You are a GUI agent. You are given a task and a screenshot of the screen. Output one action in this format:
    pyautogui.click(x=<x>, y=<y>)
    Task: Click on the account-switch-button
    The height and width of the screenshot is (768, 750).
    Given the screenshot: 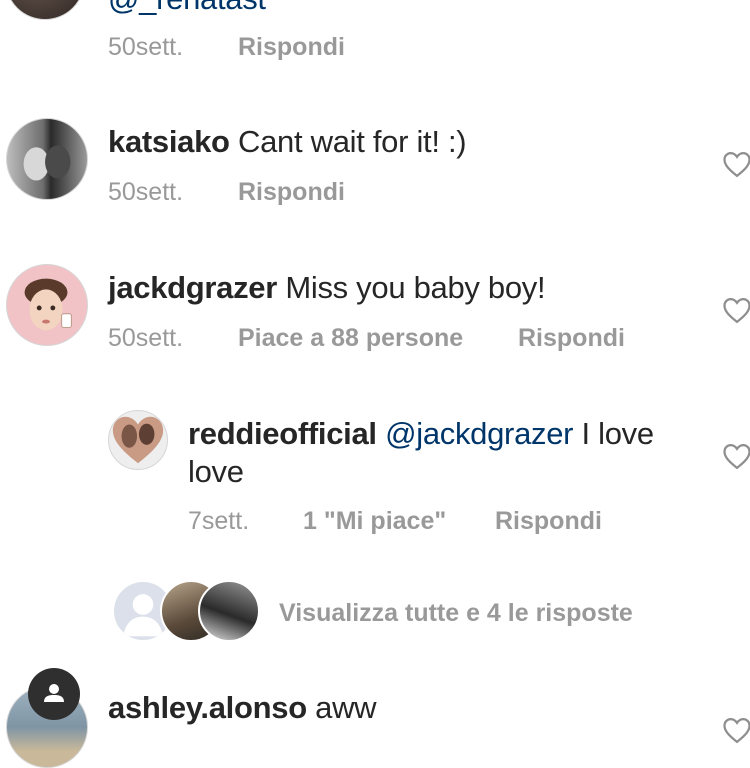 What is the action you would take?
    pyautogui.click(x=54, y=694)
    